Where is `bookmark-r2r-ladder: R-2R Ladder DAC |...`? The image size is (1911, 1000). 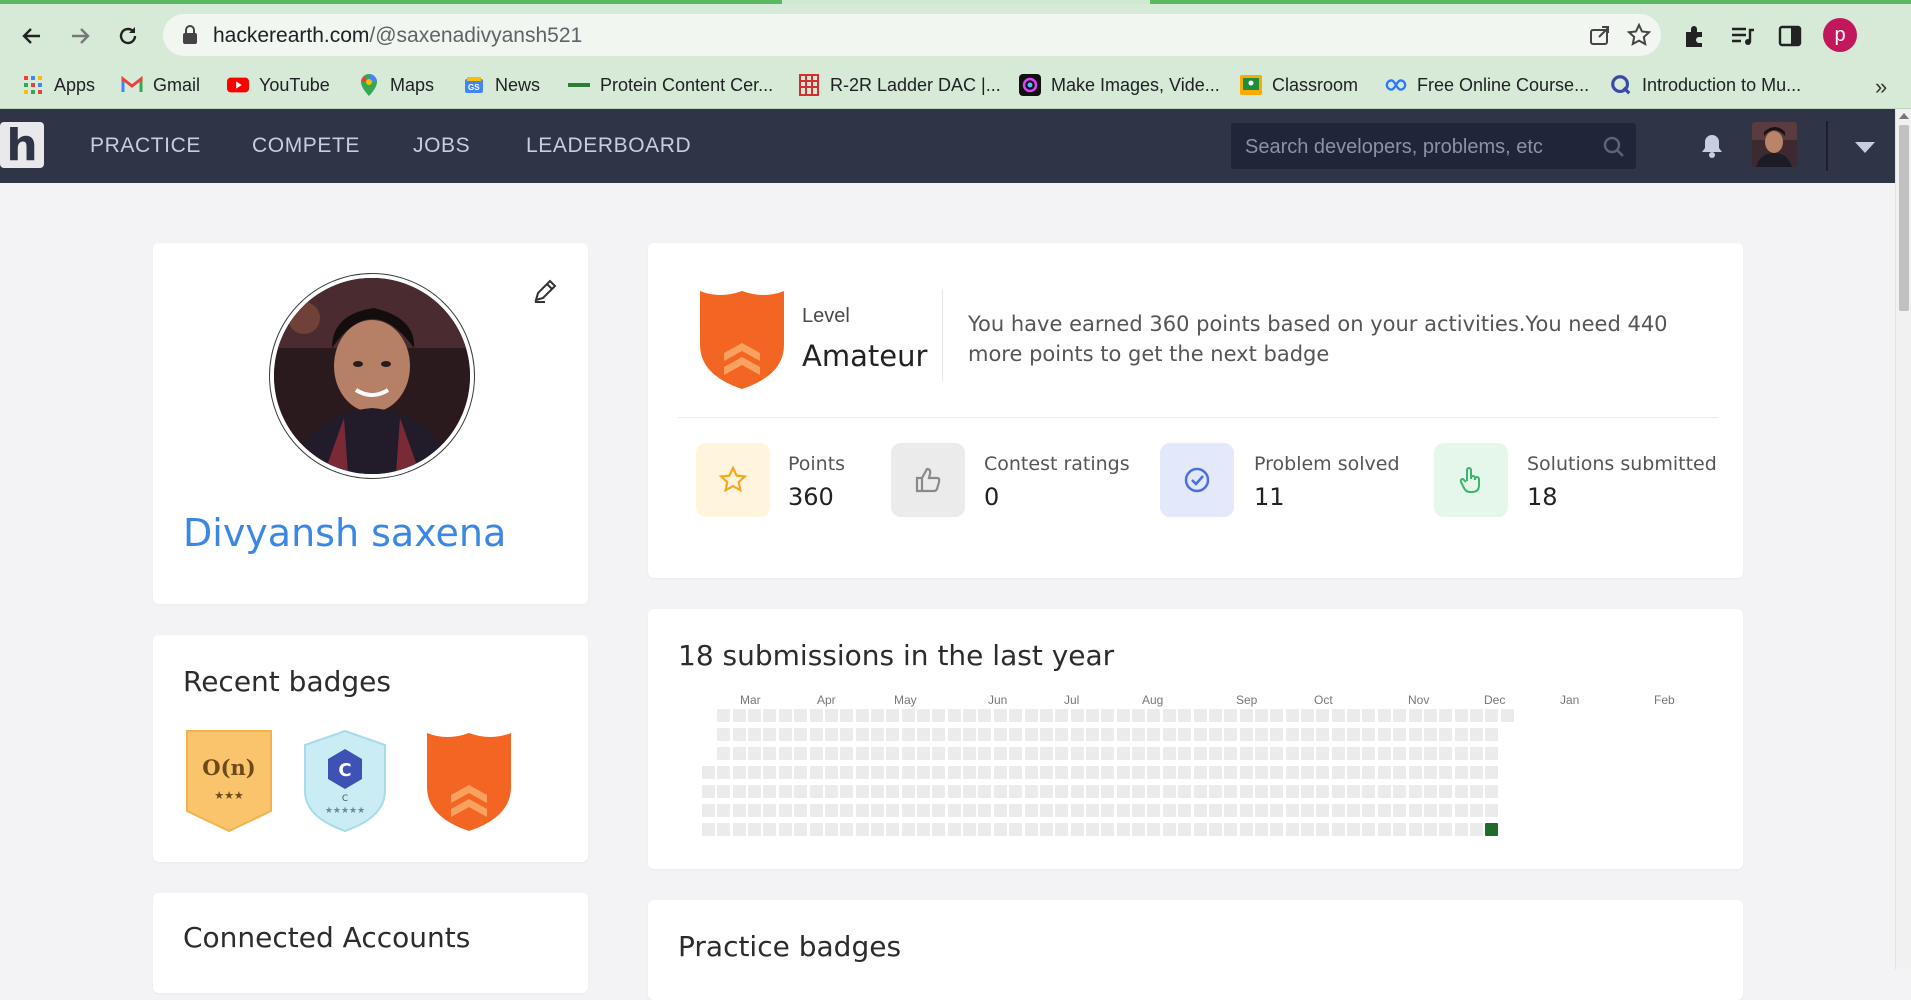 bookmark-r2r-ladder: R-2R Ladder DAC |... is located at coordinates (899, 85).